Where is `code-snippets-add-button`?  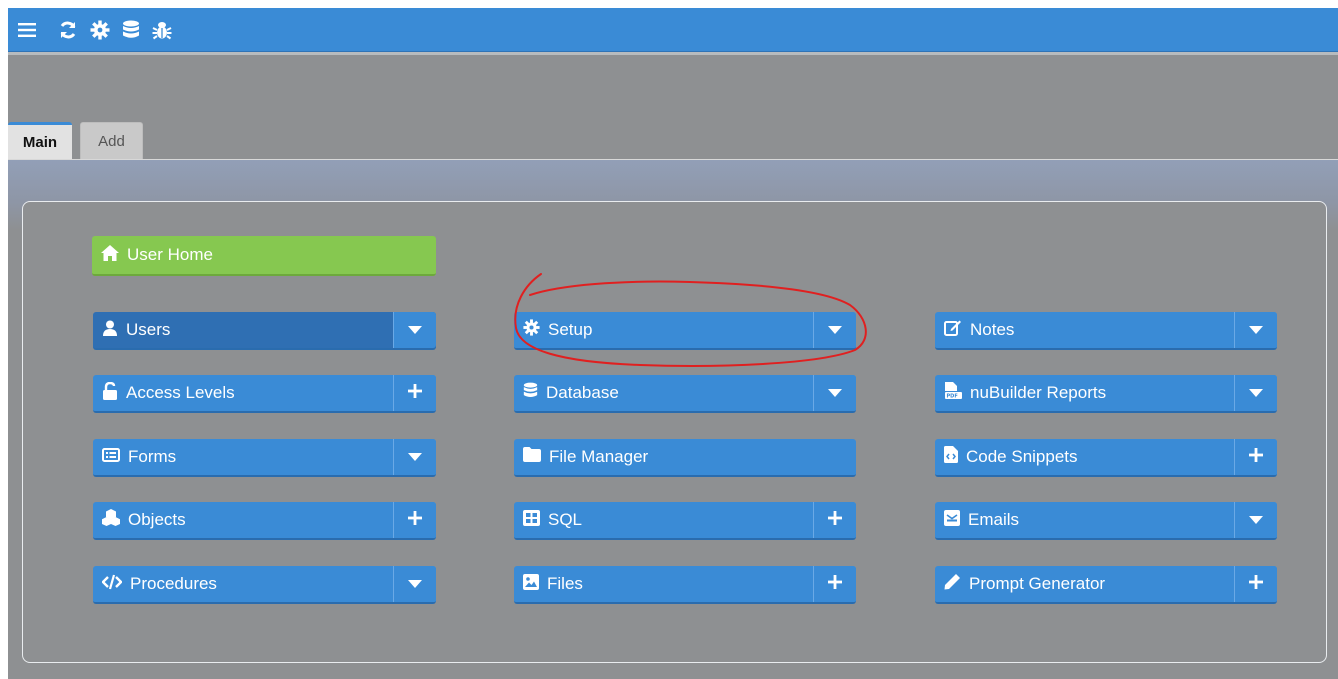
code-snippets-add-button is located at coordinates (1255, 457).